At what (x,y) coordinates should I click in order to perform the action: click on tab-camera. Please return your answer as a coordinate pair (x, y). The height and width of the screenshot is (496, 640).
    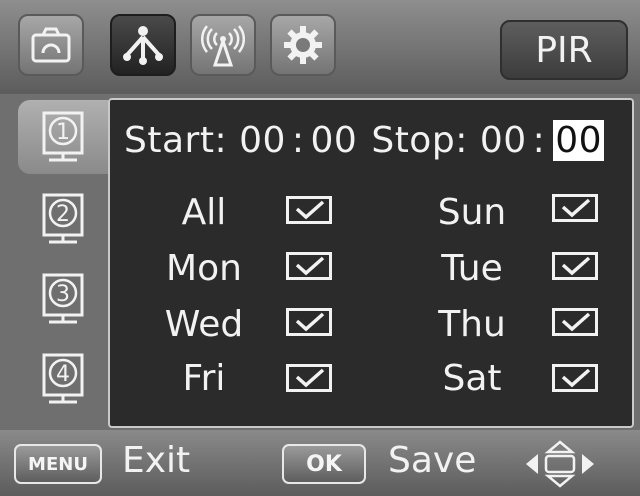
    Looking at the image, I should click on (51, 45).